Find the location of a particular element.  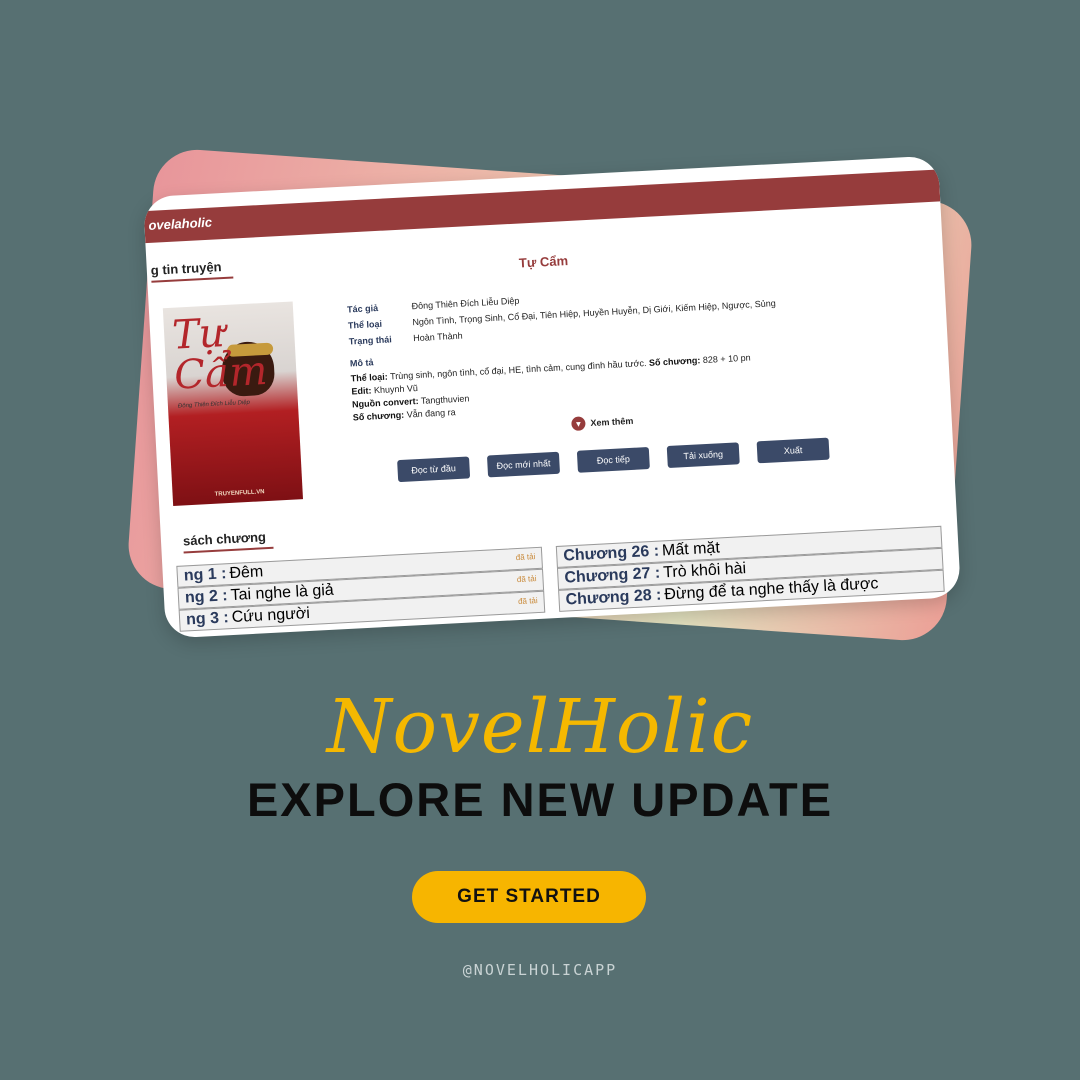

cover-title: Tự Cẩm is located at coordinates (220, 354).